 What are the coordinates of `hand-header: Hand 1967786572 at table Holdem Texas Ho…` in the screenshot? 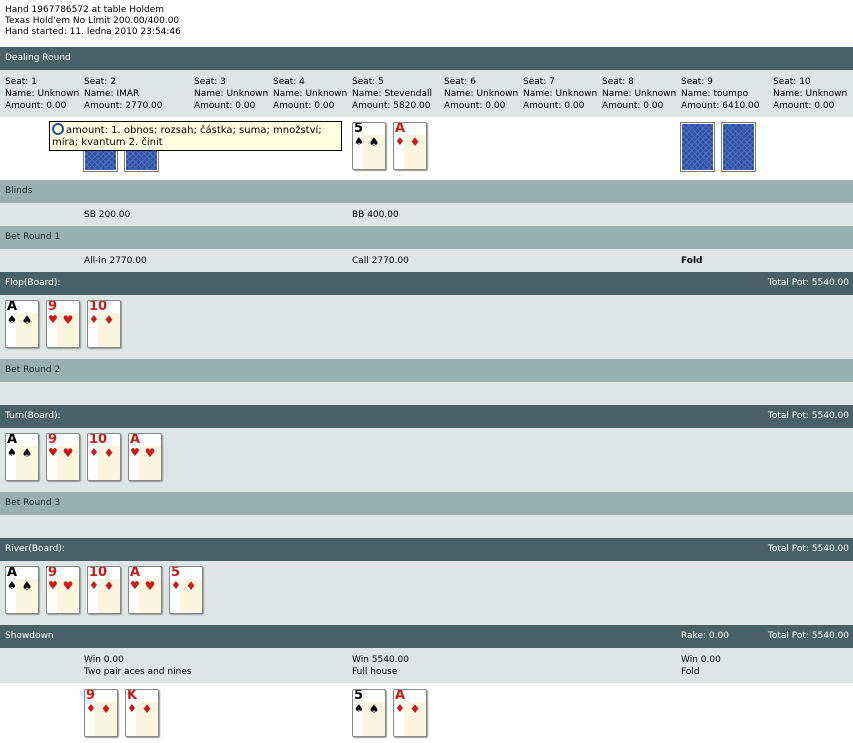 It's located at (93, 21).